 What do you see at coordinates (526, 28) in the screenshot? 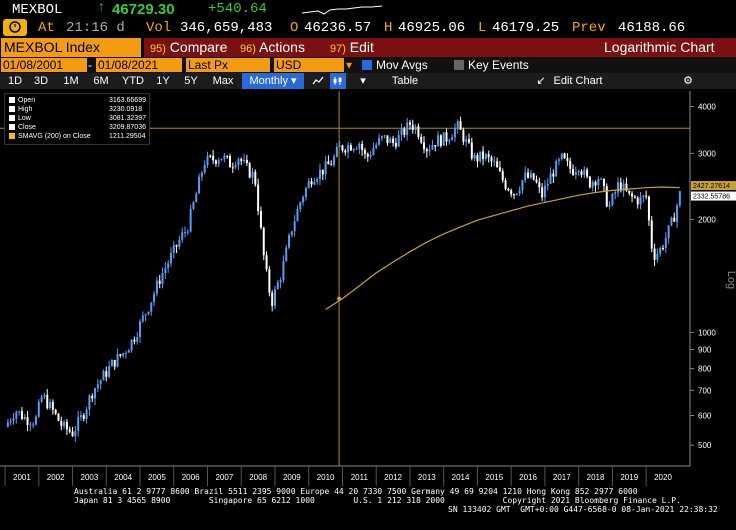
I see `low-value: 46179.25` at bounding box center [526, 28].